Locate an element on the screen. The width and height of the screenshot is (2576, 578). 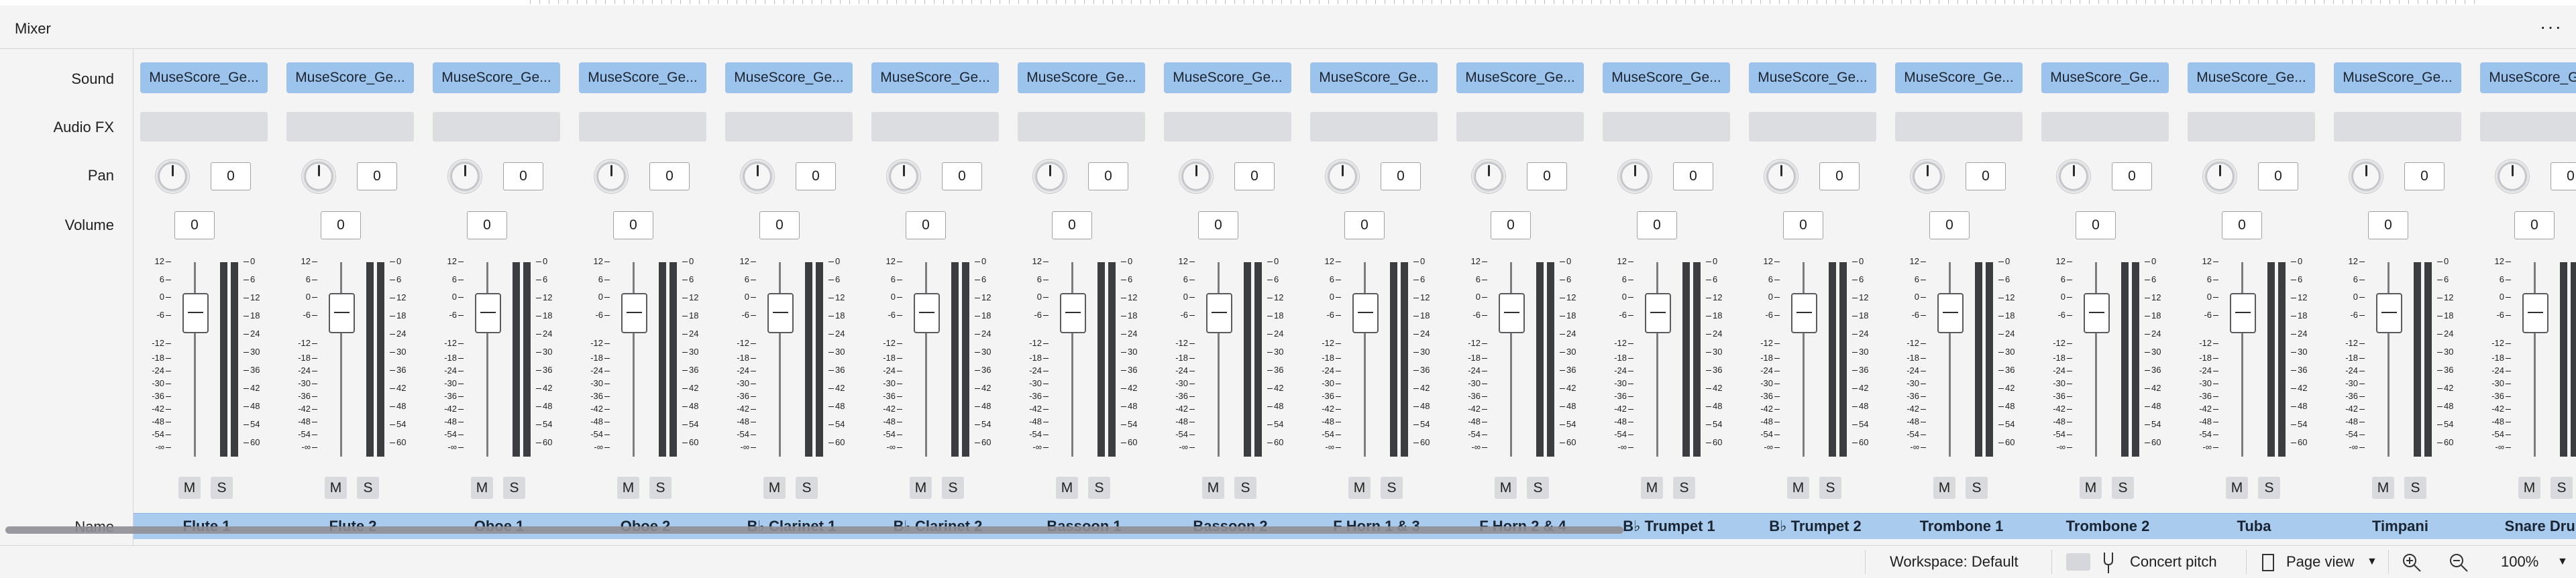
chevron-down-icon: ▼ is located at coordinates (2372, 562).